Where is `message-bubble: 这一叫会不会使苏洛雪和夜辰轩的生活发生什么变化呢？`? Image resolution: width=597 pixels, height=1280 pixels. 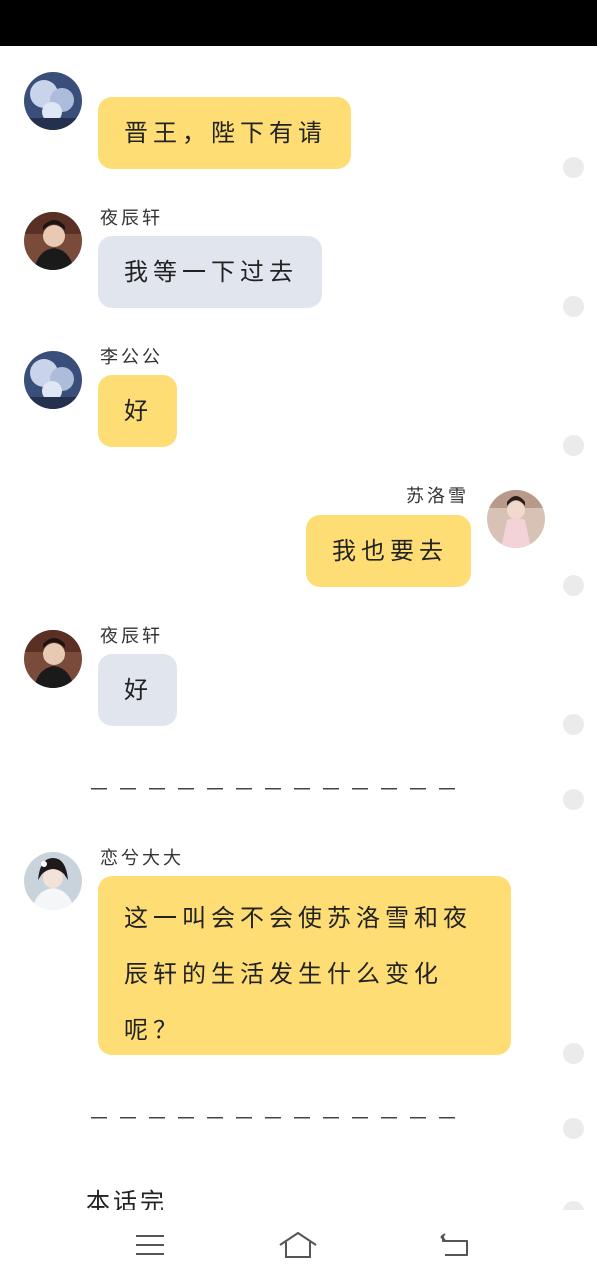
message-bubble: 这一叫会不会使苏洛雪和夜辰轩的生活发生什么变化呢？ is located at coordinates (304, 965).